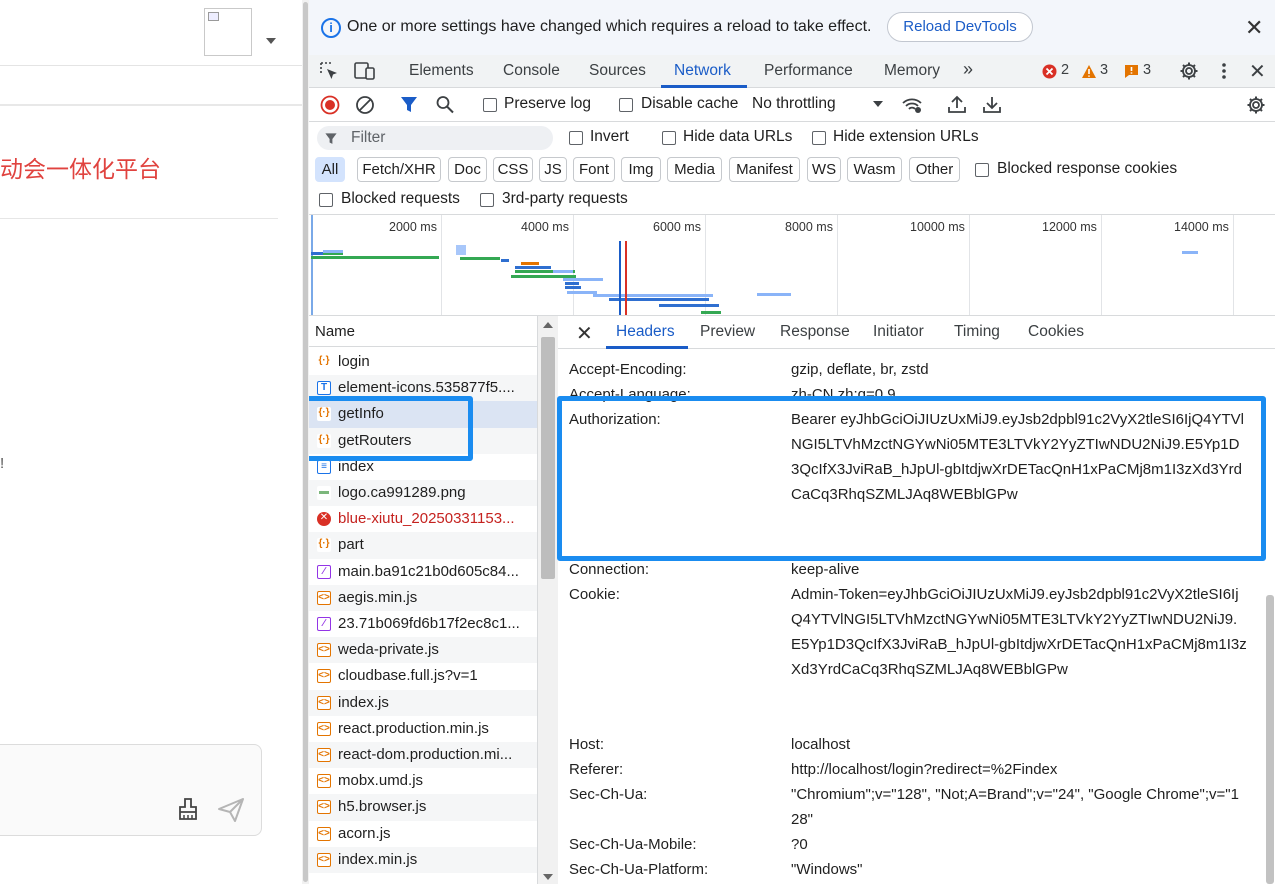  What do you see at coordinates (487, 200) in the screenshot?
I see `third-party-requests-checkbox` at bounding box center [487, 200].